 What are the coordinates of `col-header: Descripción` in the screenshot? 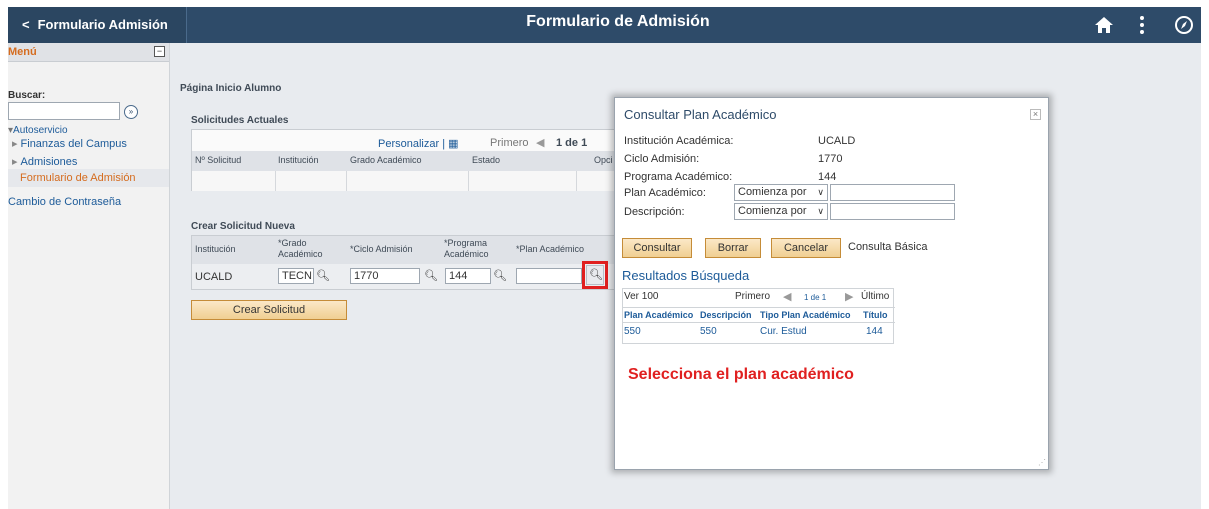 It's located at (726, 315).